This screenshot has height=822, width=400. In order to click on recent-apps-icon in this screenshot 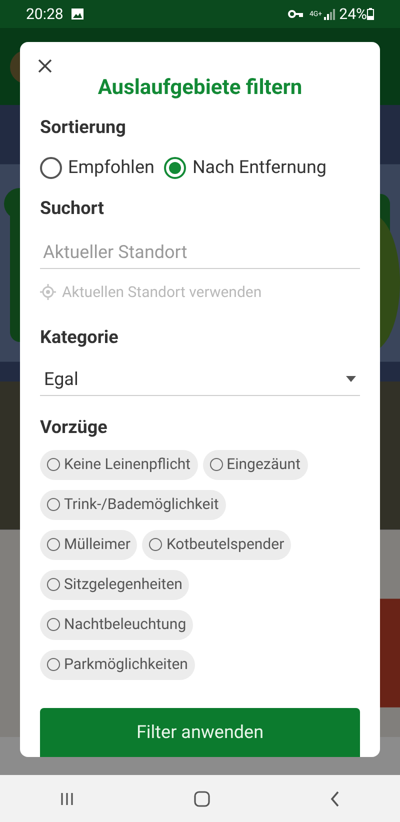, I will do `click(67, 799)`.